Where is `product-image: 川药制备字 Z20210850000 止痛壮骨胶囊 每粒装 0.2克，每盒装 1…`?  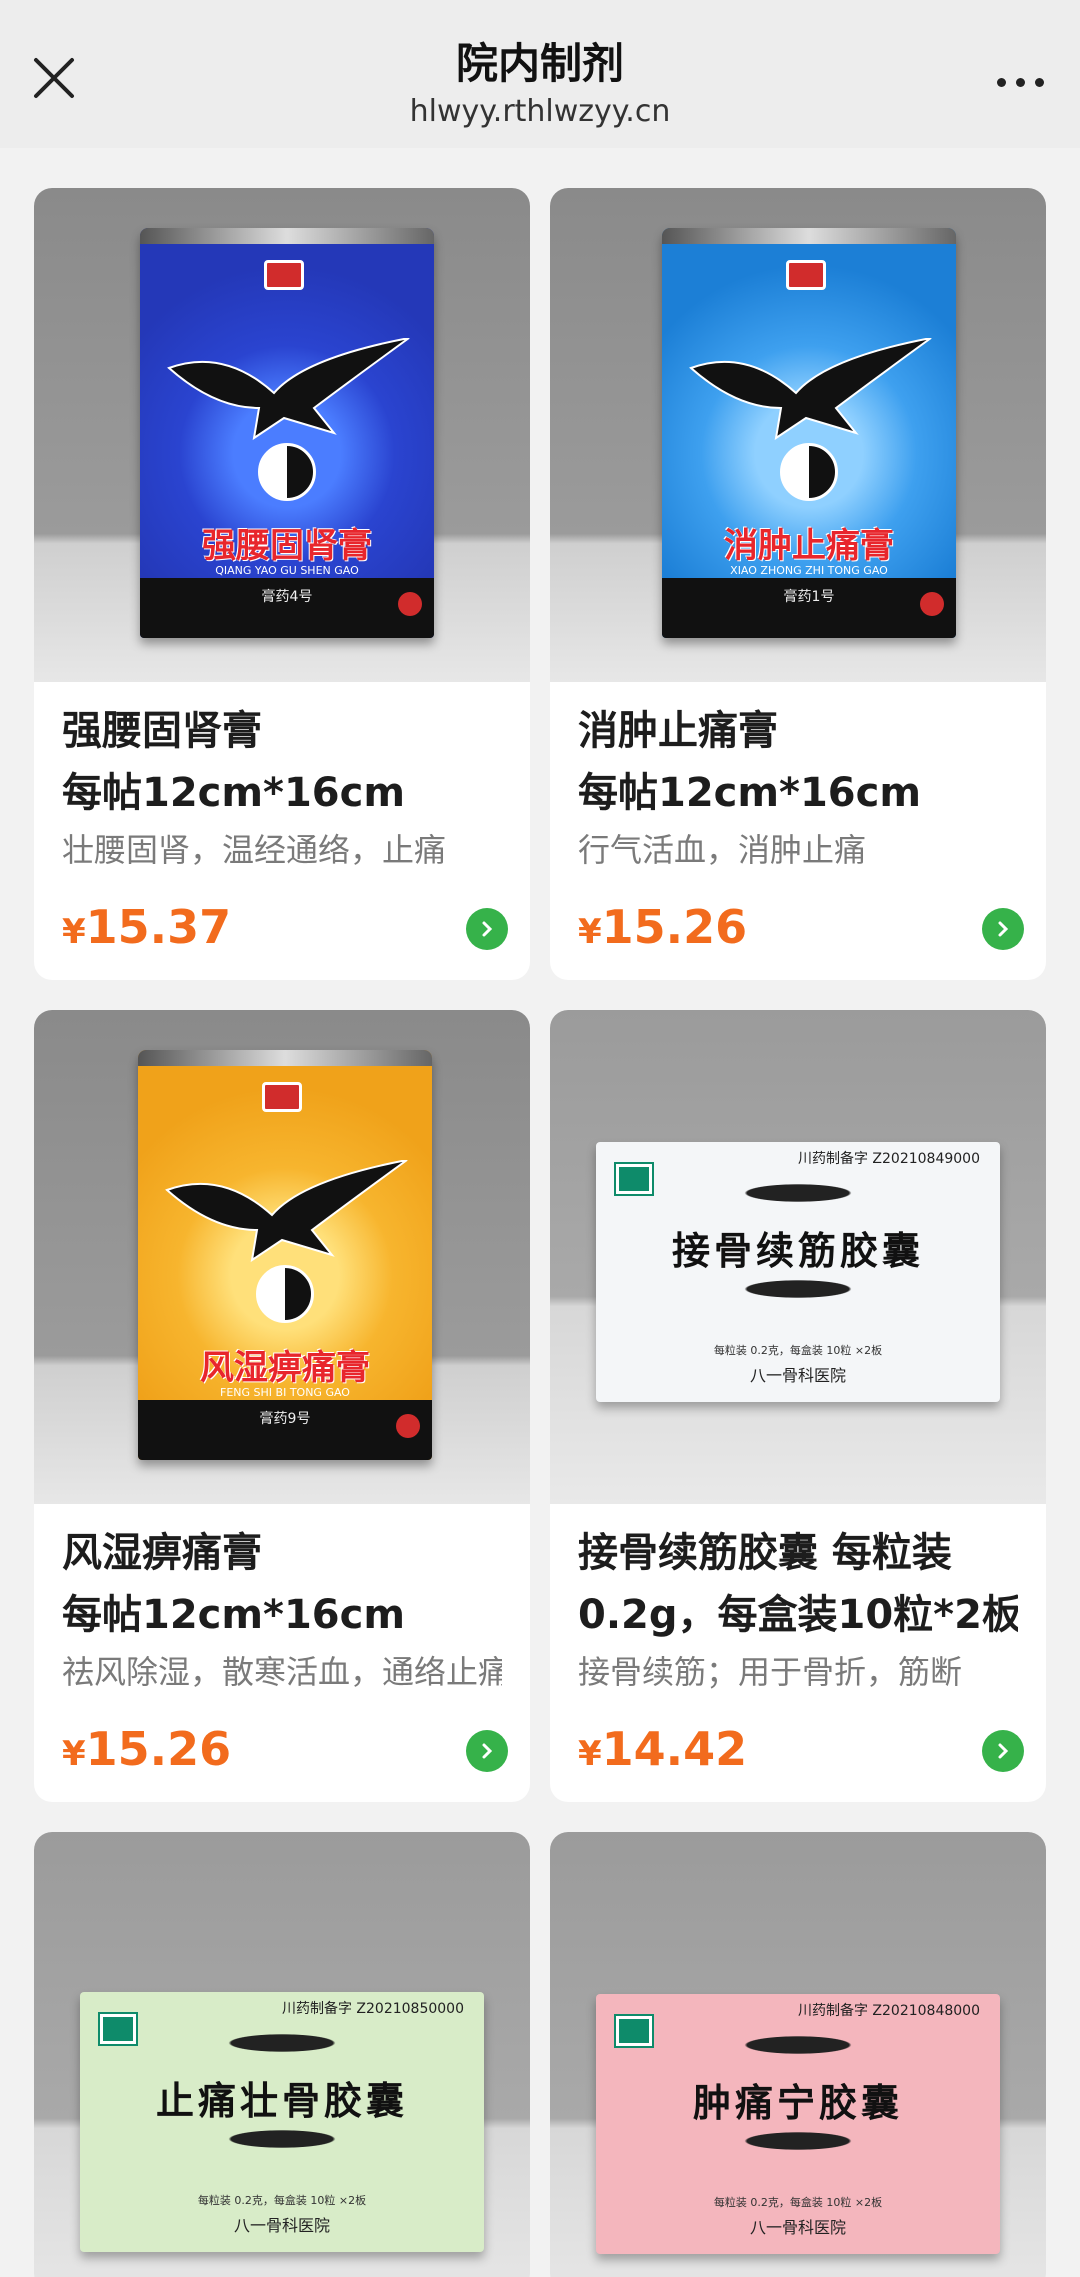
product-image: 川药制备字 Z20210850000 止痛壮骨胶囊 每粒装 0.2克，每盒装 1… is located at coordinates (282, 2054).